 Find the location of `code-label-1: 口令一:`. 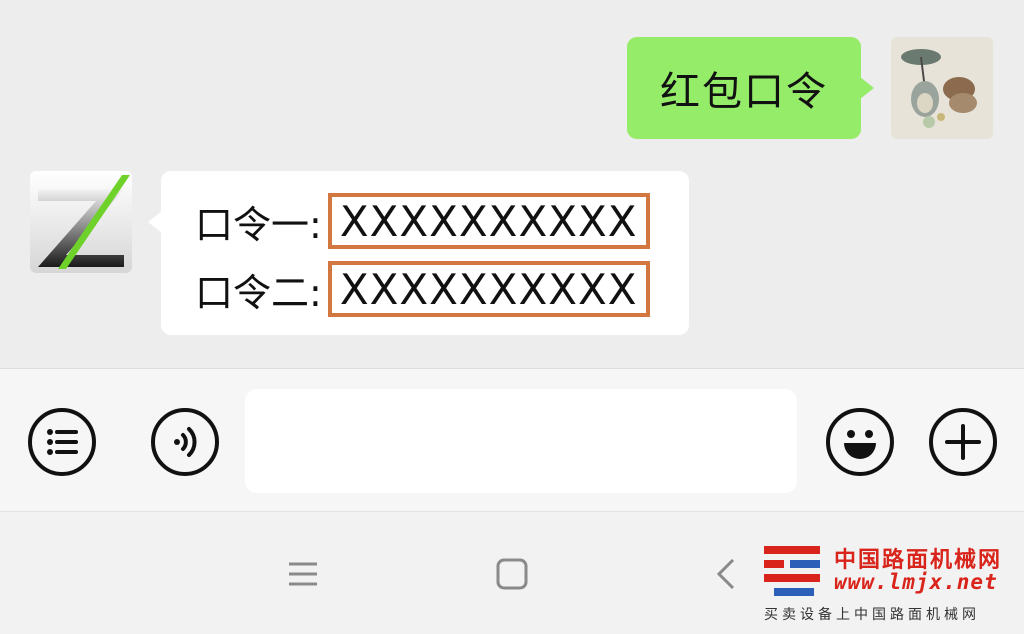

code-label-1: 口令一: is located at coordinates (258, 224).